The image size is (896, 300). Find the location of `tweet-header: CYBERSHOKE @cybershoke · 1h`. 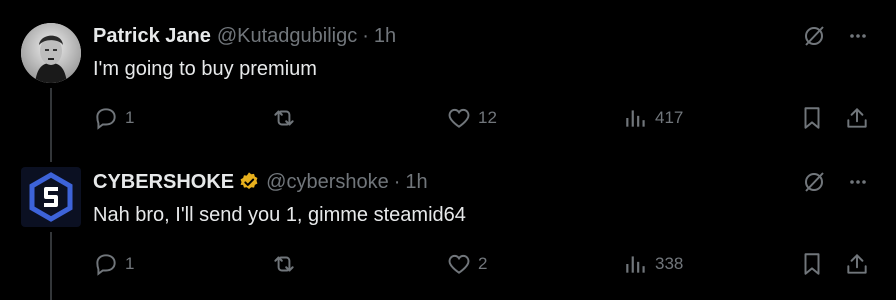

tweet-header: CYBERSHOKE @cybershoke · 1h is located at coordinates (260, 182).